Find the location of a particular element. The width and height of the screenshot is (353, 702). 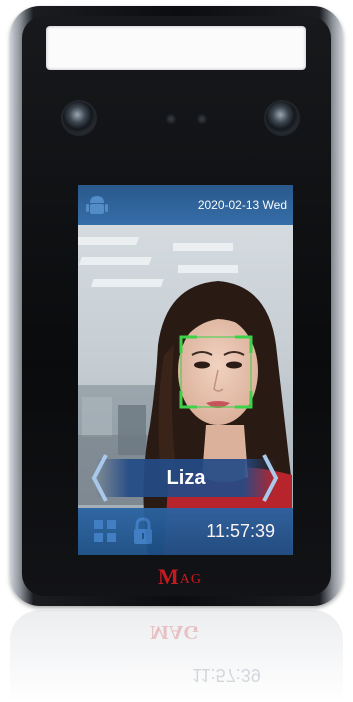

status-bar-top: 2020-02-13 Wed is located at coordinates (185, 205).